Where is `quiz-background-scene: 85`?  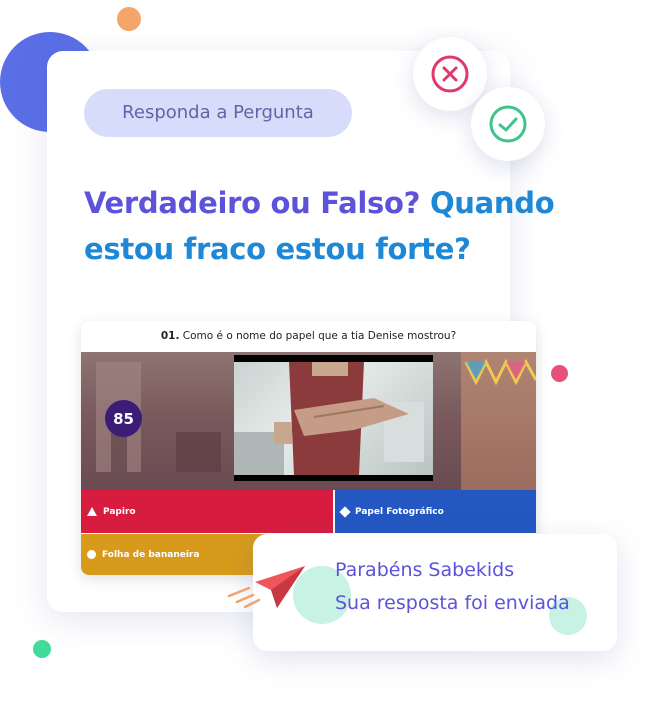
quiz-background-scene: 85 is located at coordinates (308, 421).